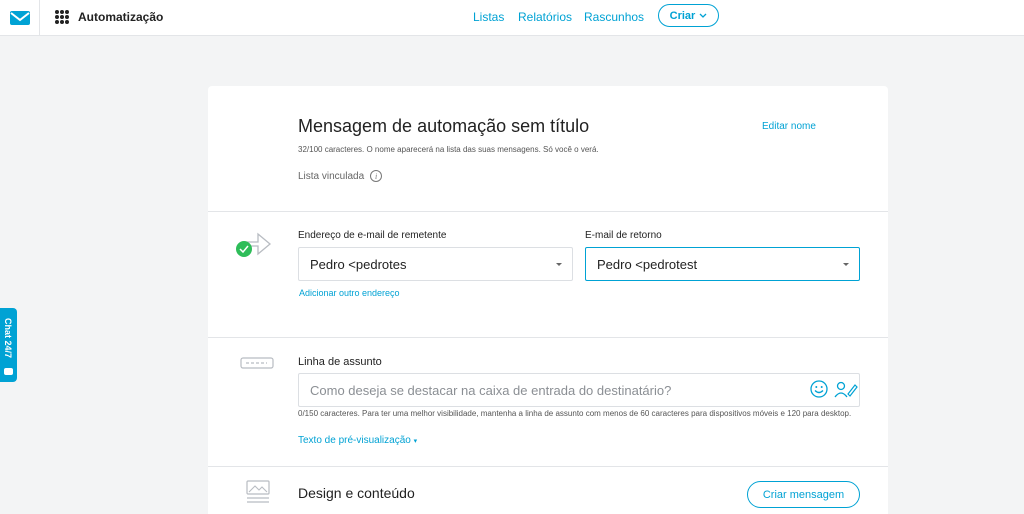 The image size is (1024, 514). I want to click on apps-grid-icon, so click(62, 17).